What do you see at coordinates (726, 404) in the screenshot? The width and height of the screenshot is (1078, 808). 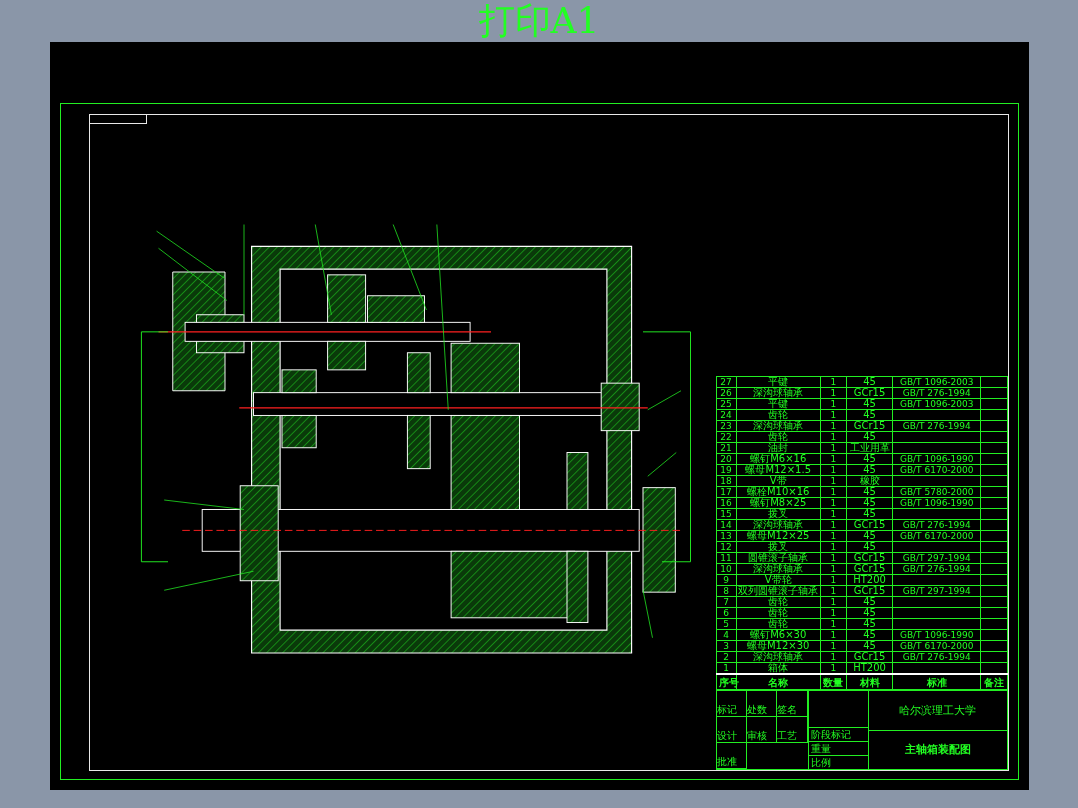 I see `table-cell: 25` at bounding box center [726, 404].